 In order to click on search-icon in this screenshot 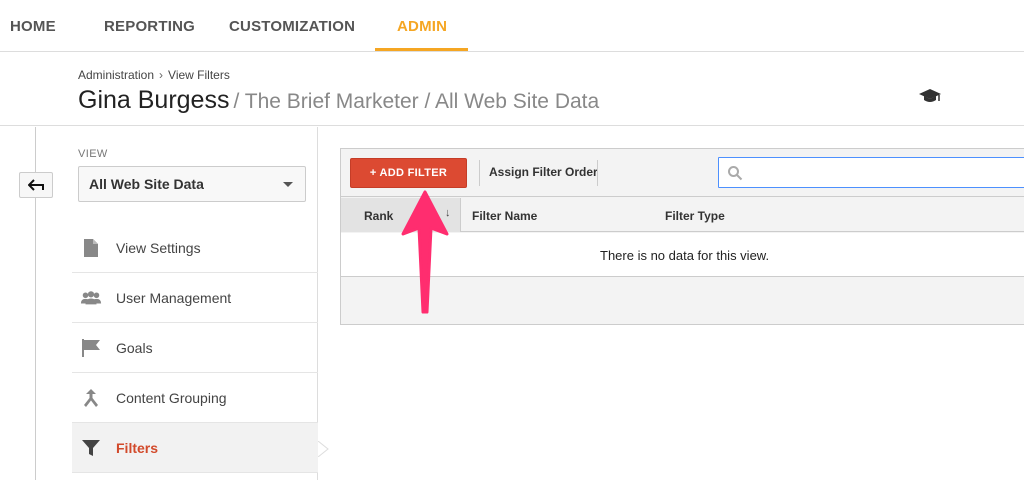, I will do `click(735, 173)`.